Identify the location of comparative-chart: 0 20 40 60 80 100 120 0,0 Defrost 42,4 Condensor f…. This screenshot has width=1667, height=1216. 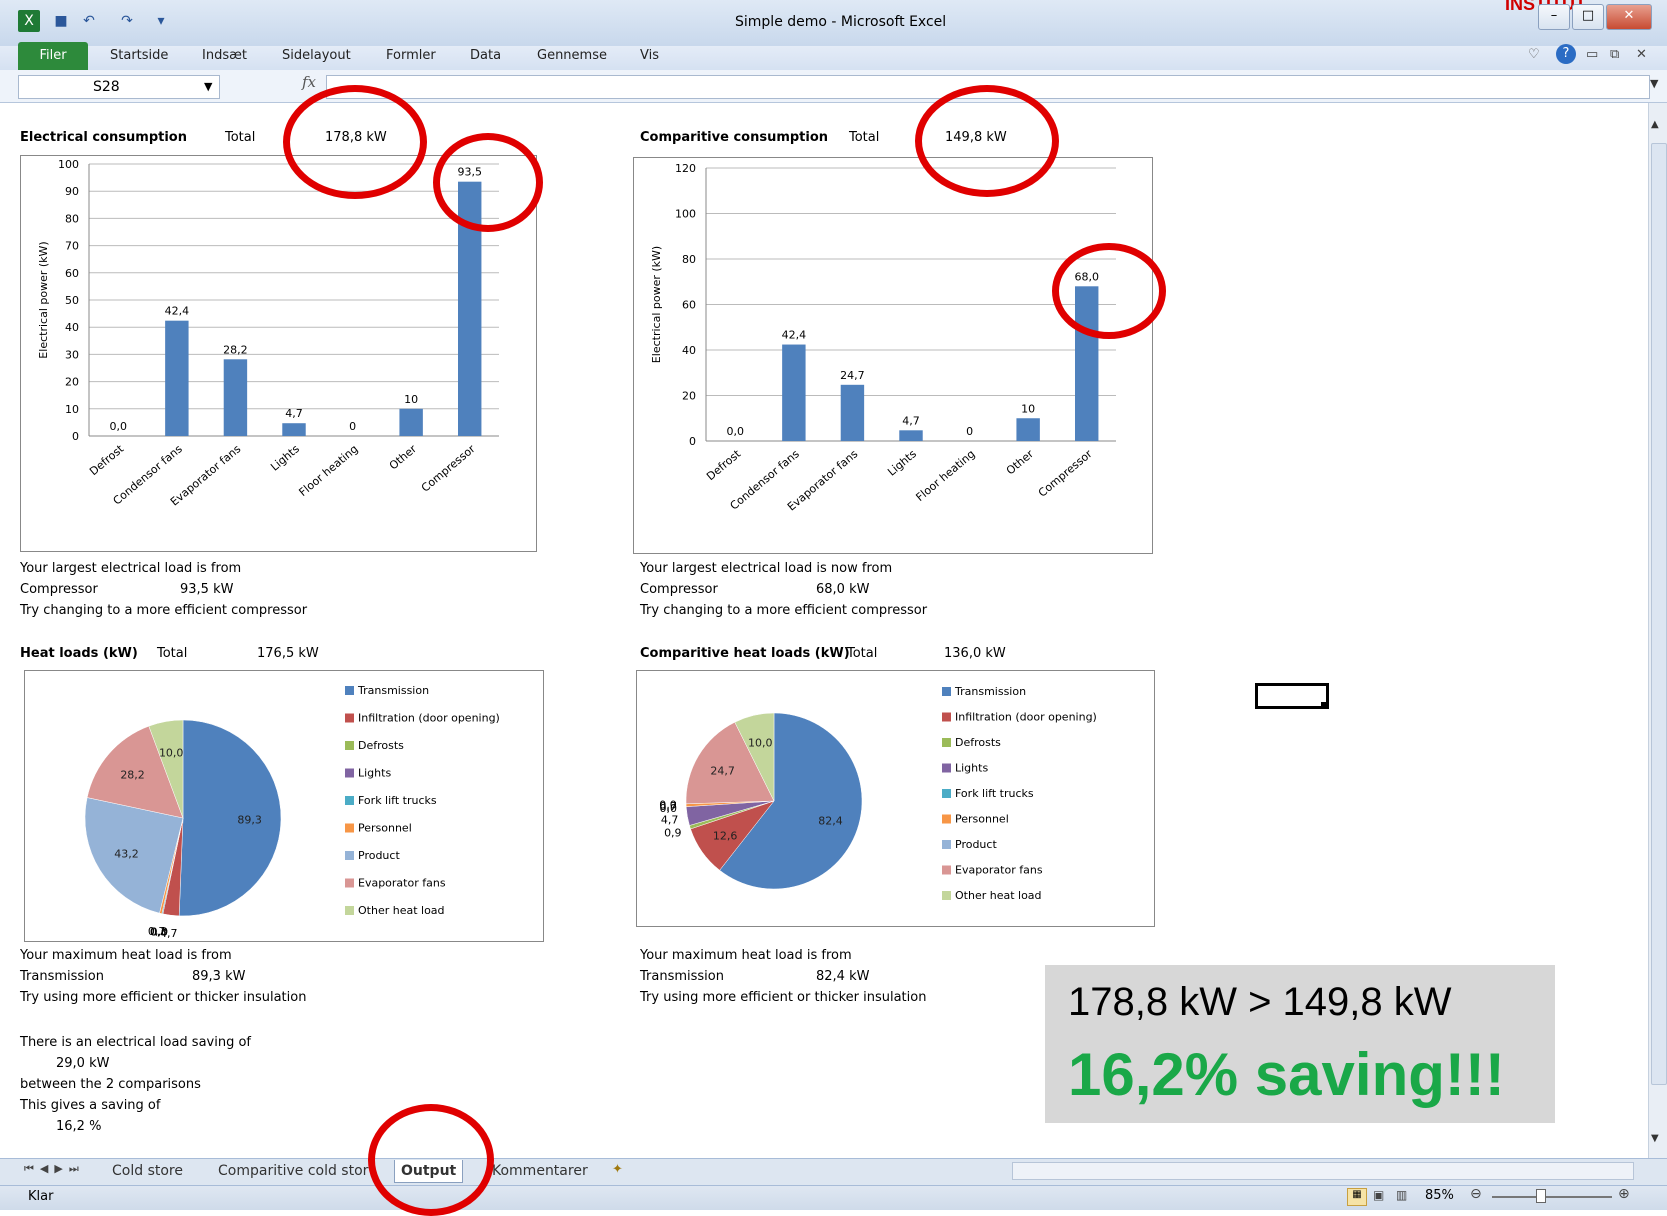
(893, 355).